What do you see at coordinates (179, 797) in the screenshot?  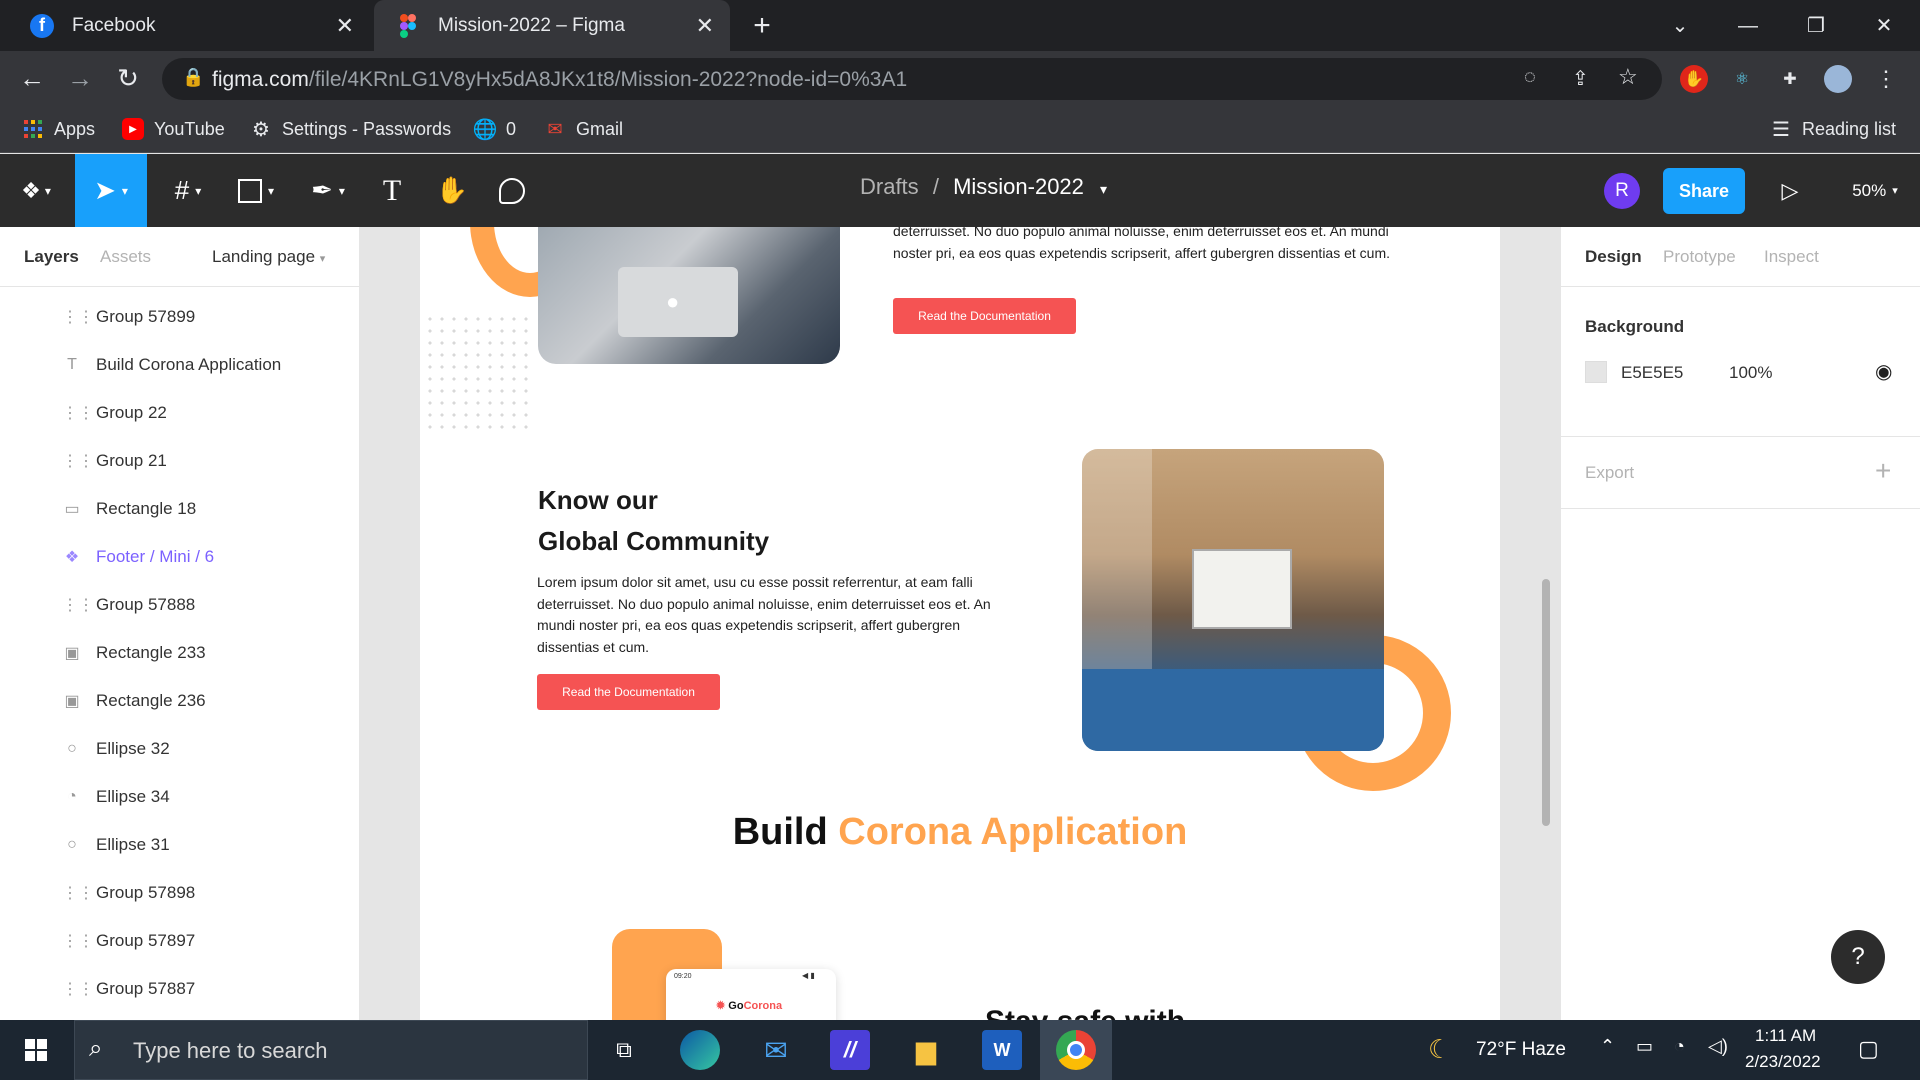 I see `layer-row: ◔ Ellipse 34` at bounding box center [179, 797].